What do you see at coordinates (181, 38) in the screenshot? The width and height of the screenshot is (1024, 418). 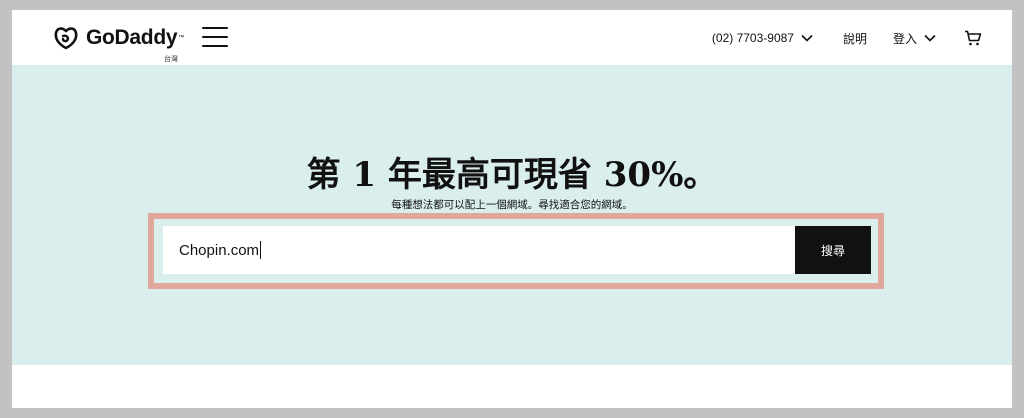 I see `logo-trademark: ™` at bounding box center [181, 38].